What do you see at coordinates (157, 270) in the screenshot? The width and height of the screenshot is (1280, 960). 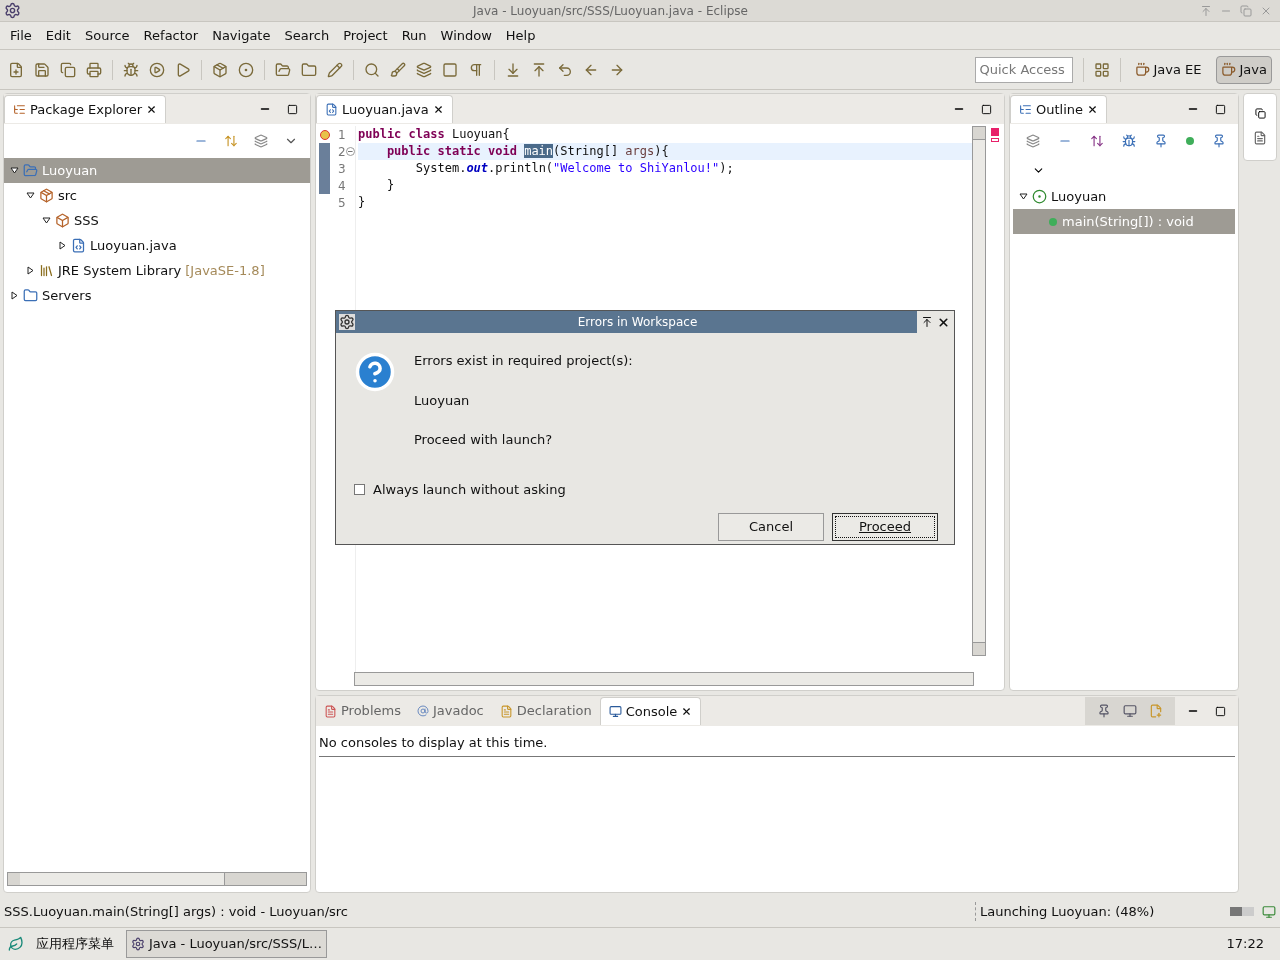 I see `tree-item: JRE System Library [JavaSE-1.8]` at bounding box center [157, 270].